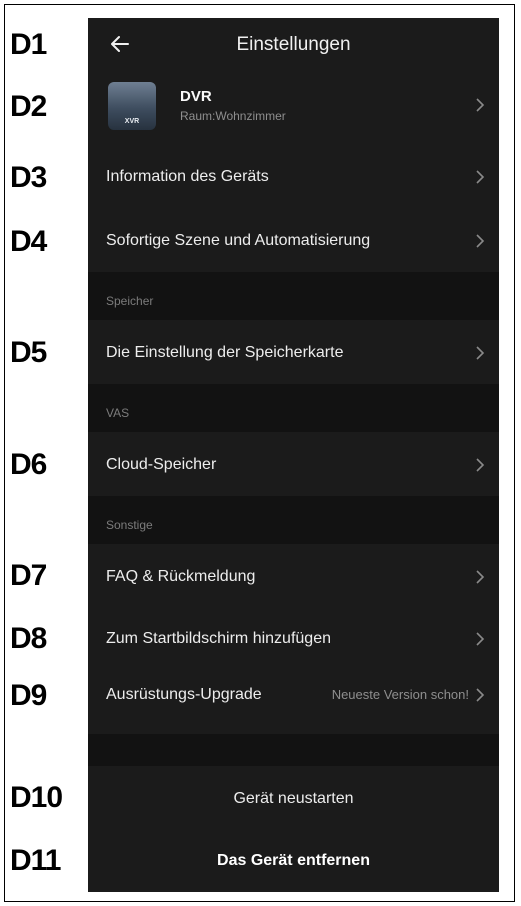 This screenshot has width=521, height=906. I want to click on section-title-vas: VAS, so click(118, 413).